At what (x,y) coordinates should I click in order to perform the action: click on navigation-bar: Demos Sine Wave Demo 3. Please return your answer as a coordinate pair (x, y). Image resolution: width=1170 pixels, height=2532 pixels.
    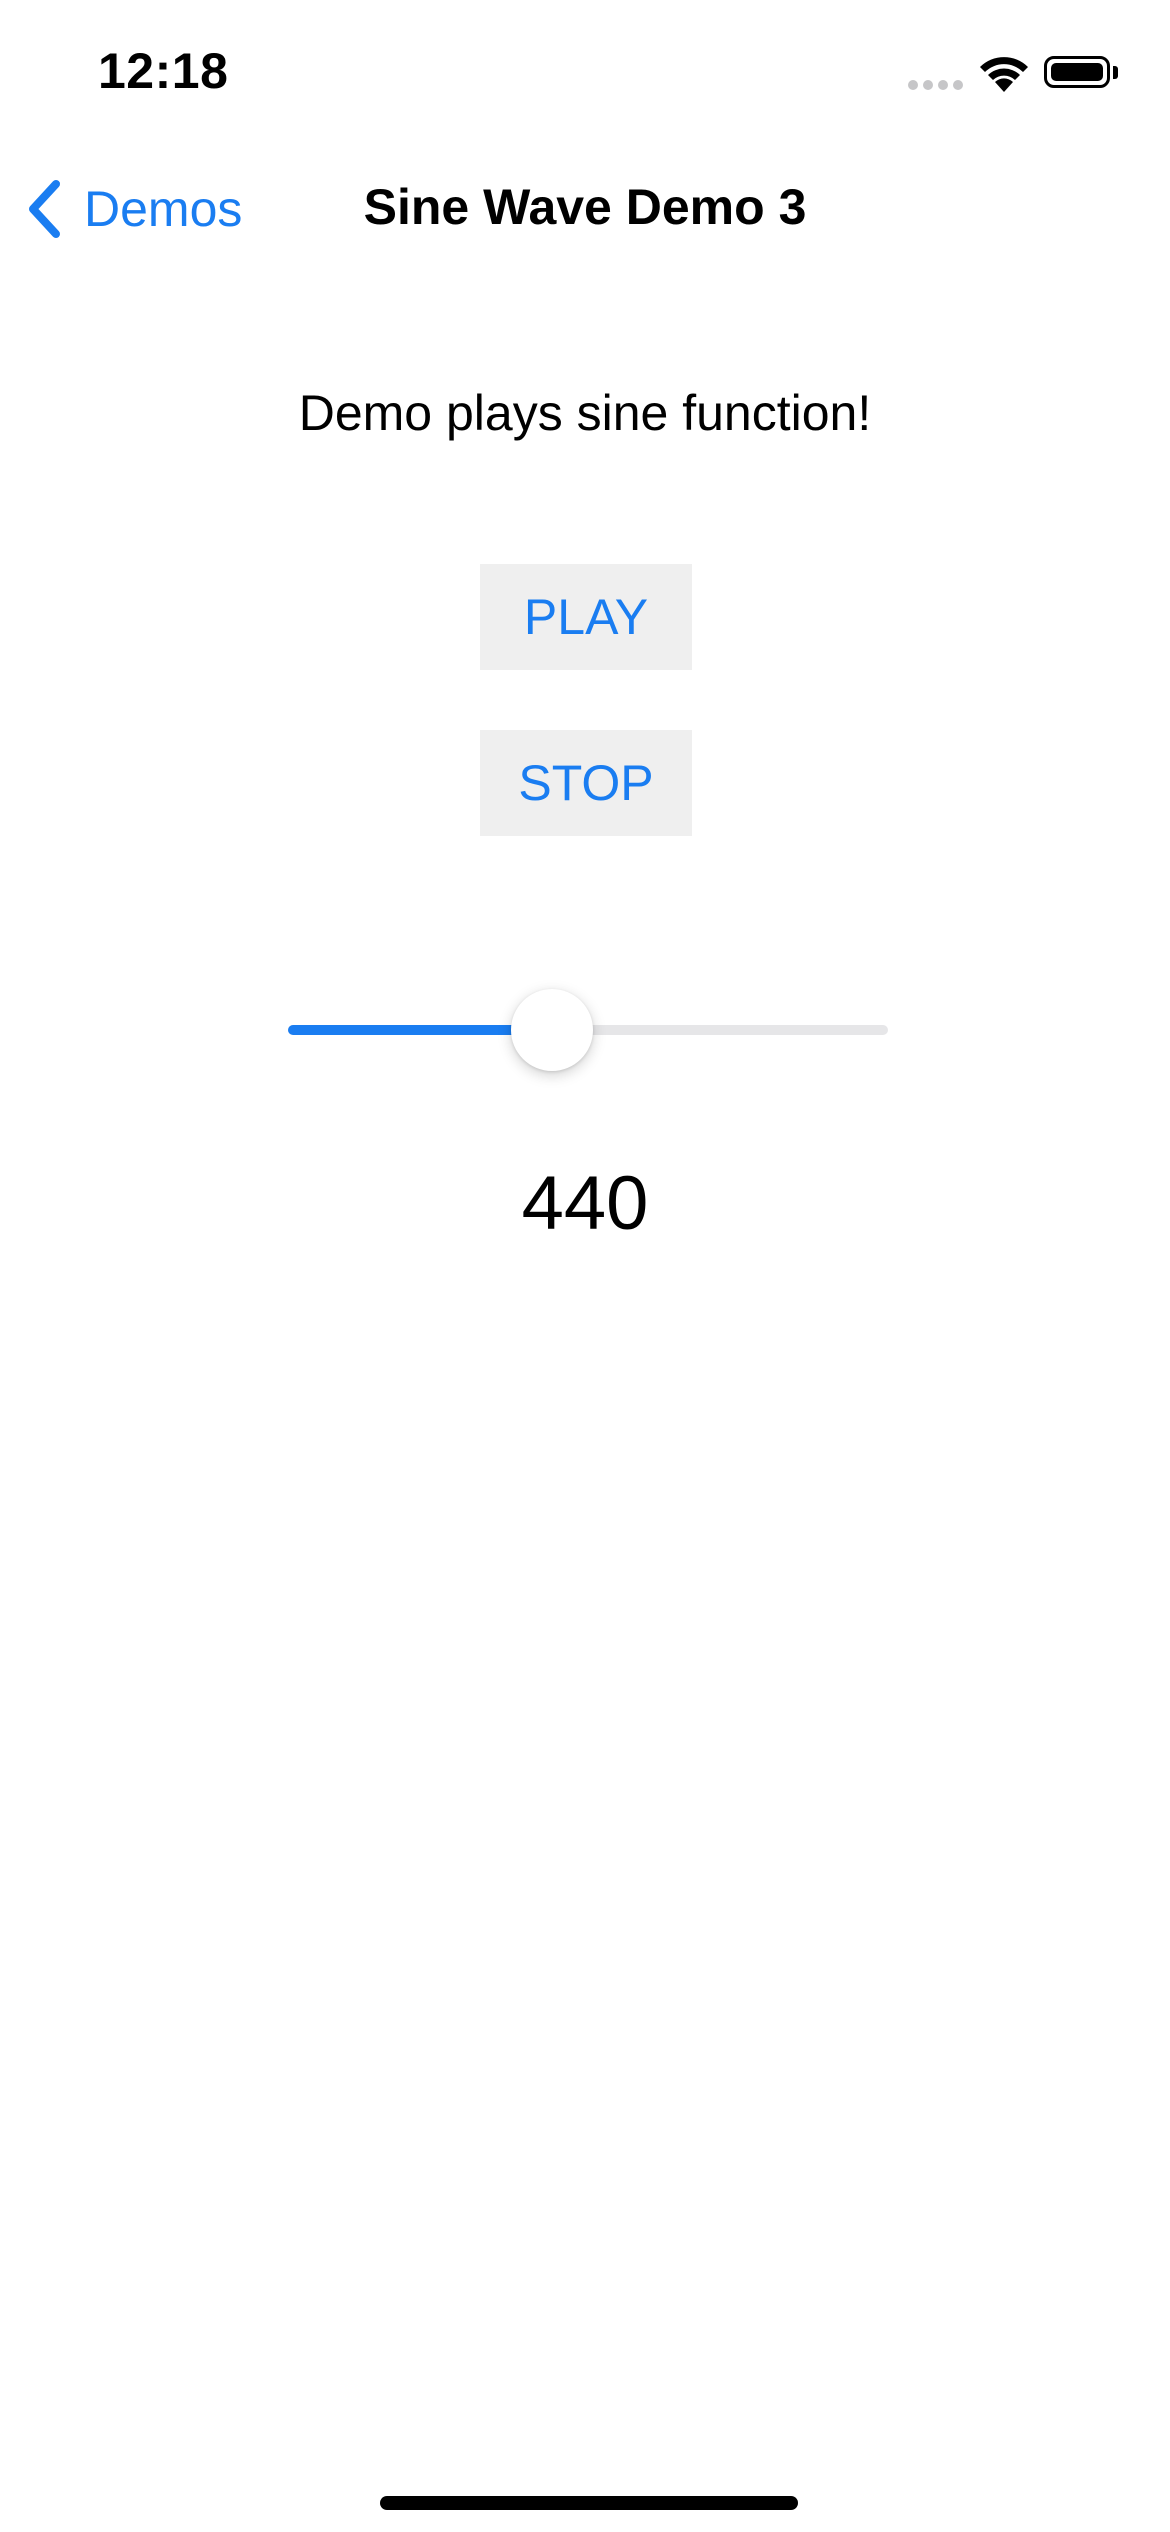
    Looking at the image, I should click on (585, 210).